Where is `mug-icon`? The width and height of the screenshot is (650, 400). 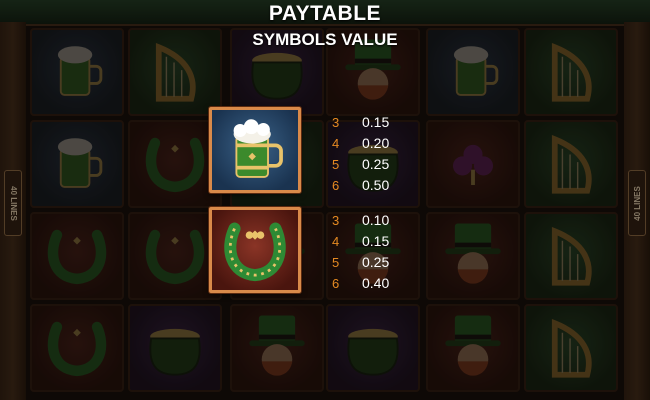 mug-icon is located at coordinates (258, 148).